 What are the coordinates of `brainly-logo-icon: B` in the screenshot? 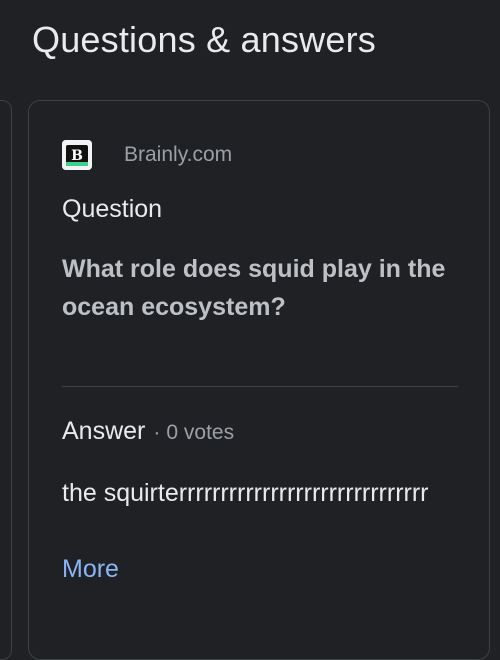 It's located at (77, 155).